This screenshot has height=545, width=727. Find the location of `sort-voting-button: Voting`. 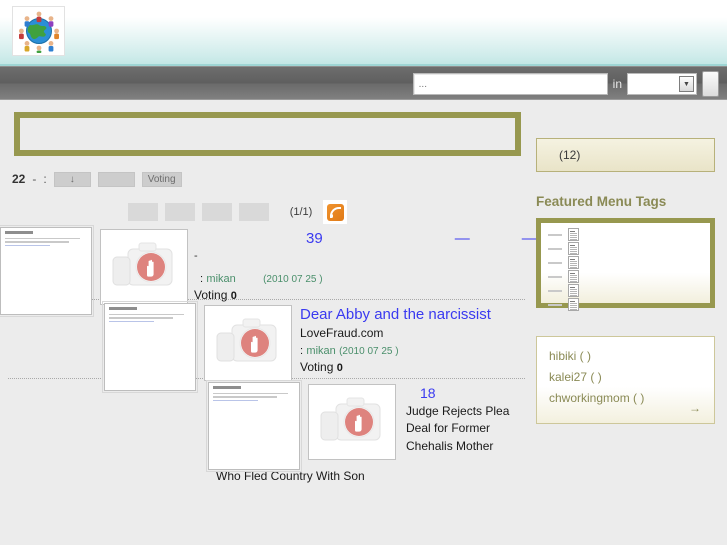

sort-voting-button: Voting is located at coordinates (161, 179).